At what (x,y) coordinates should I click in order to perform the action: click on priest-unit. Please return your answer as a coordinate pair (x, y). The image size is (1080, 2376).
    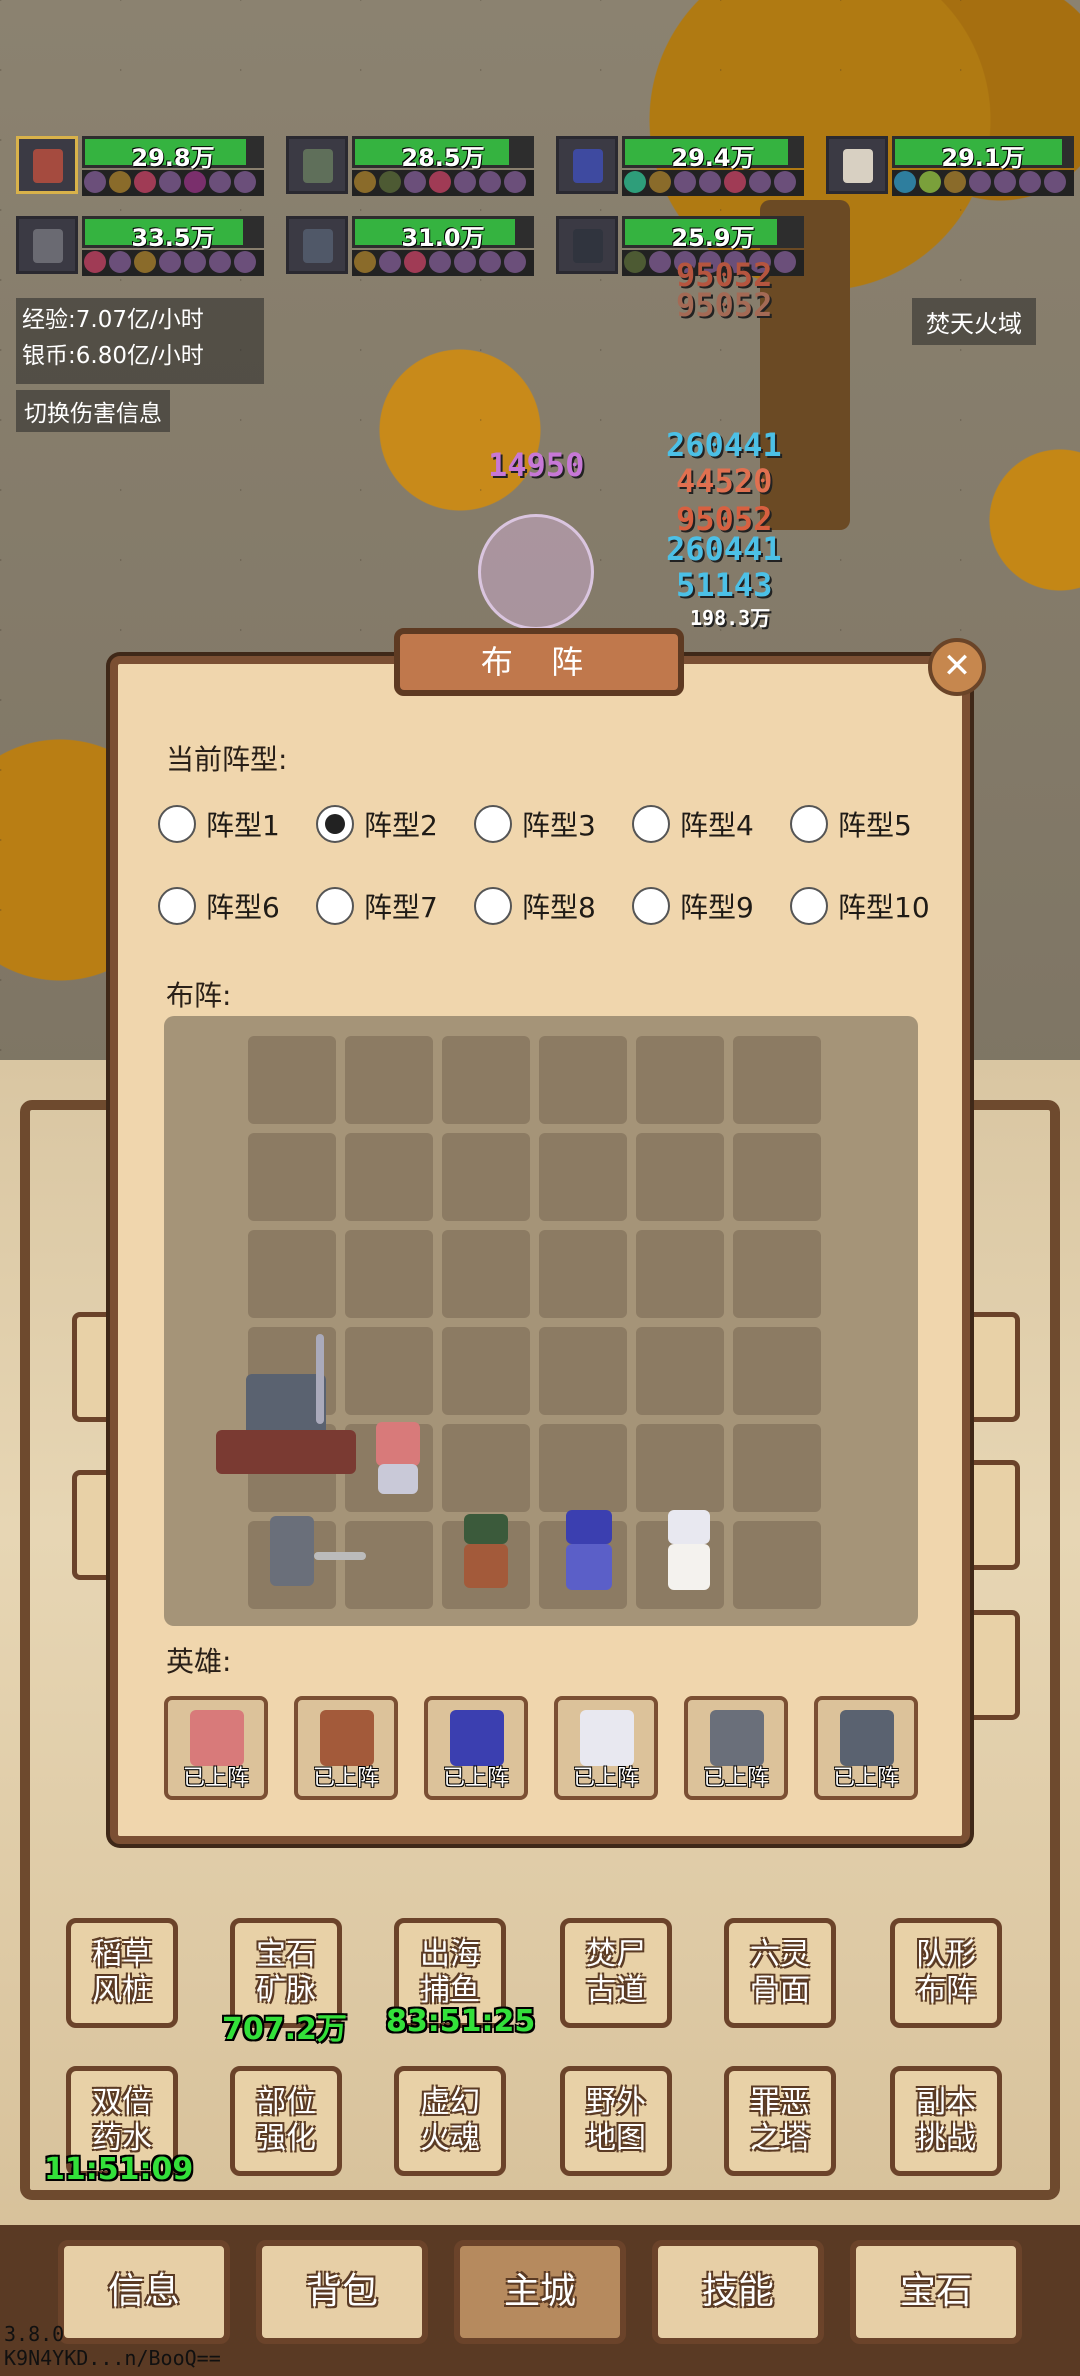
    Looking at the image, I should click on (697, 1555).